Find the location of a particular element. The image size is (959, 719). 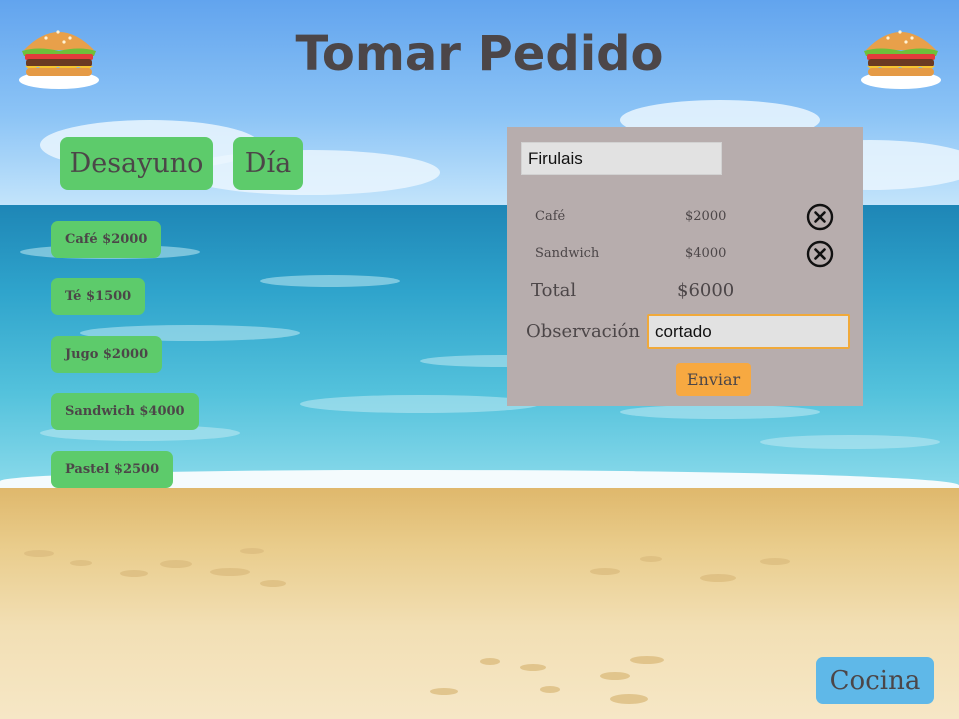

kitchen-button: Cocina is located at coordinates (875, 680).